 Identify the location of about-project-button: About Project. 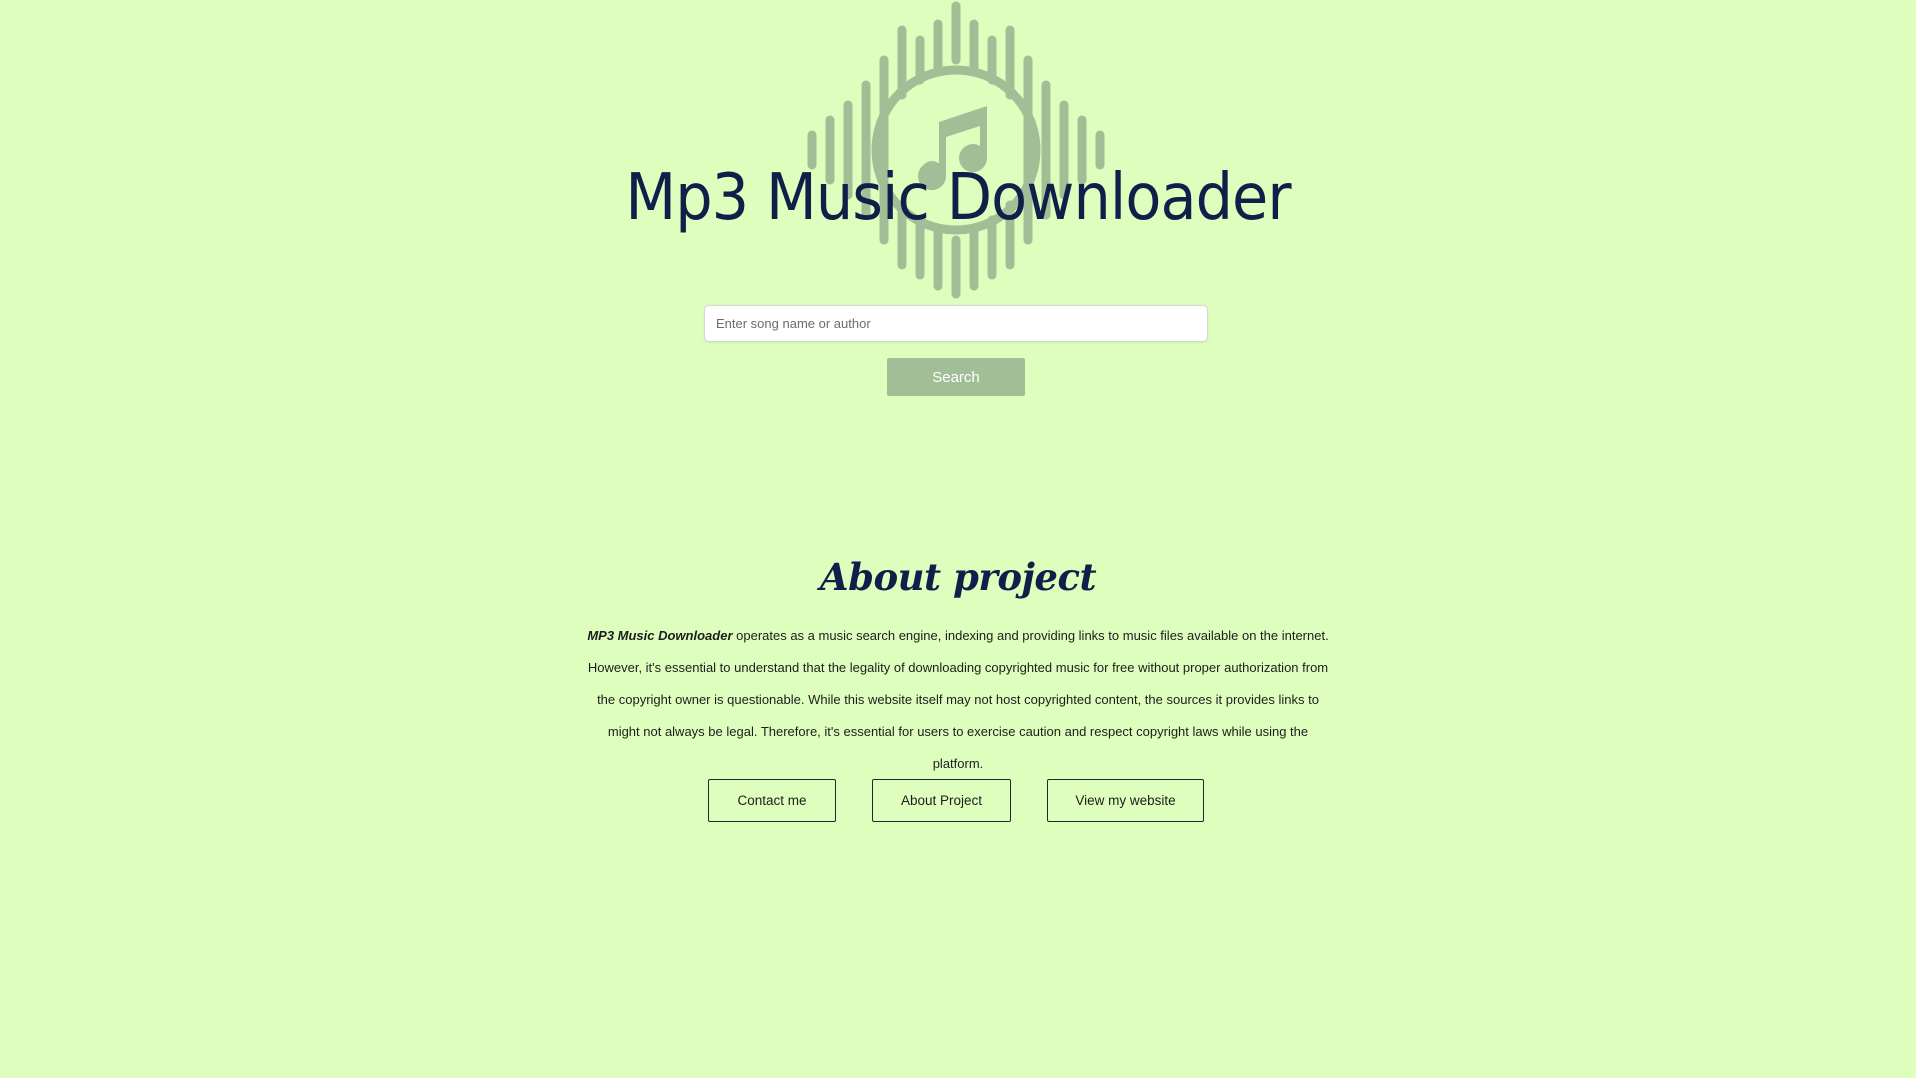
(941, 800).